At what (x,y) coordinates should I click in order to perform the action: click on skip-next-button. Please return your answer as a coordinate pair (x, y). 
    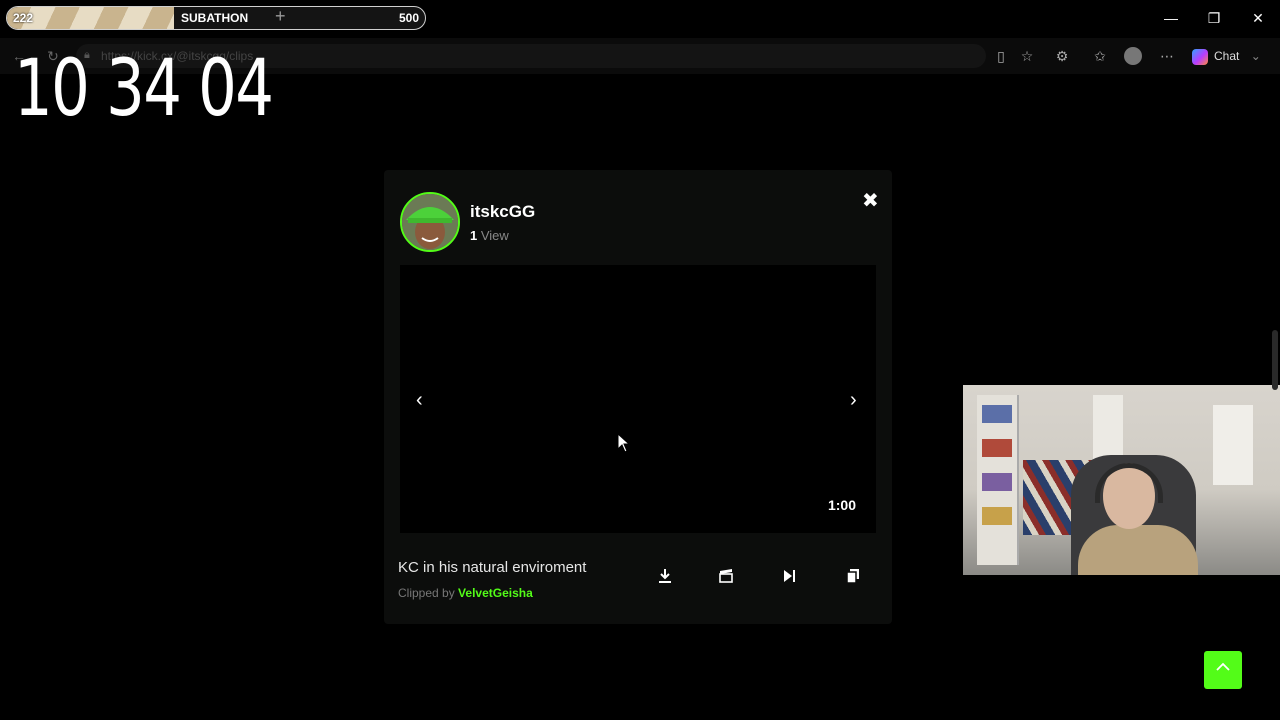
    Looking at the image, I should click on (789, 580).